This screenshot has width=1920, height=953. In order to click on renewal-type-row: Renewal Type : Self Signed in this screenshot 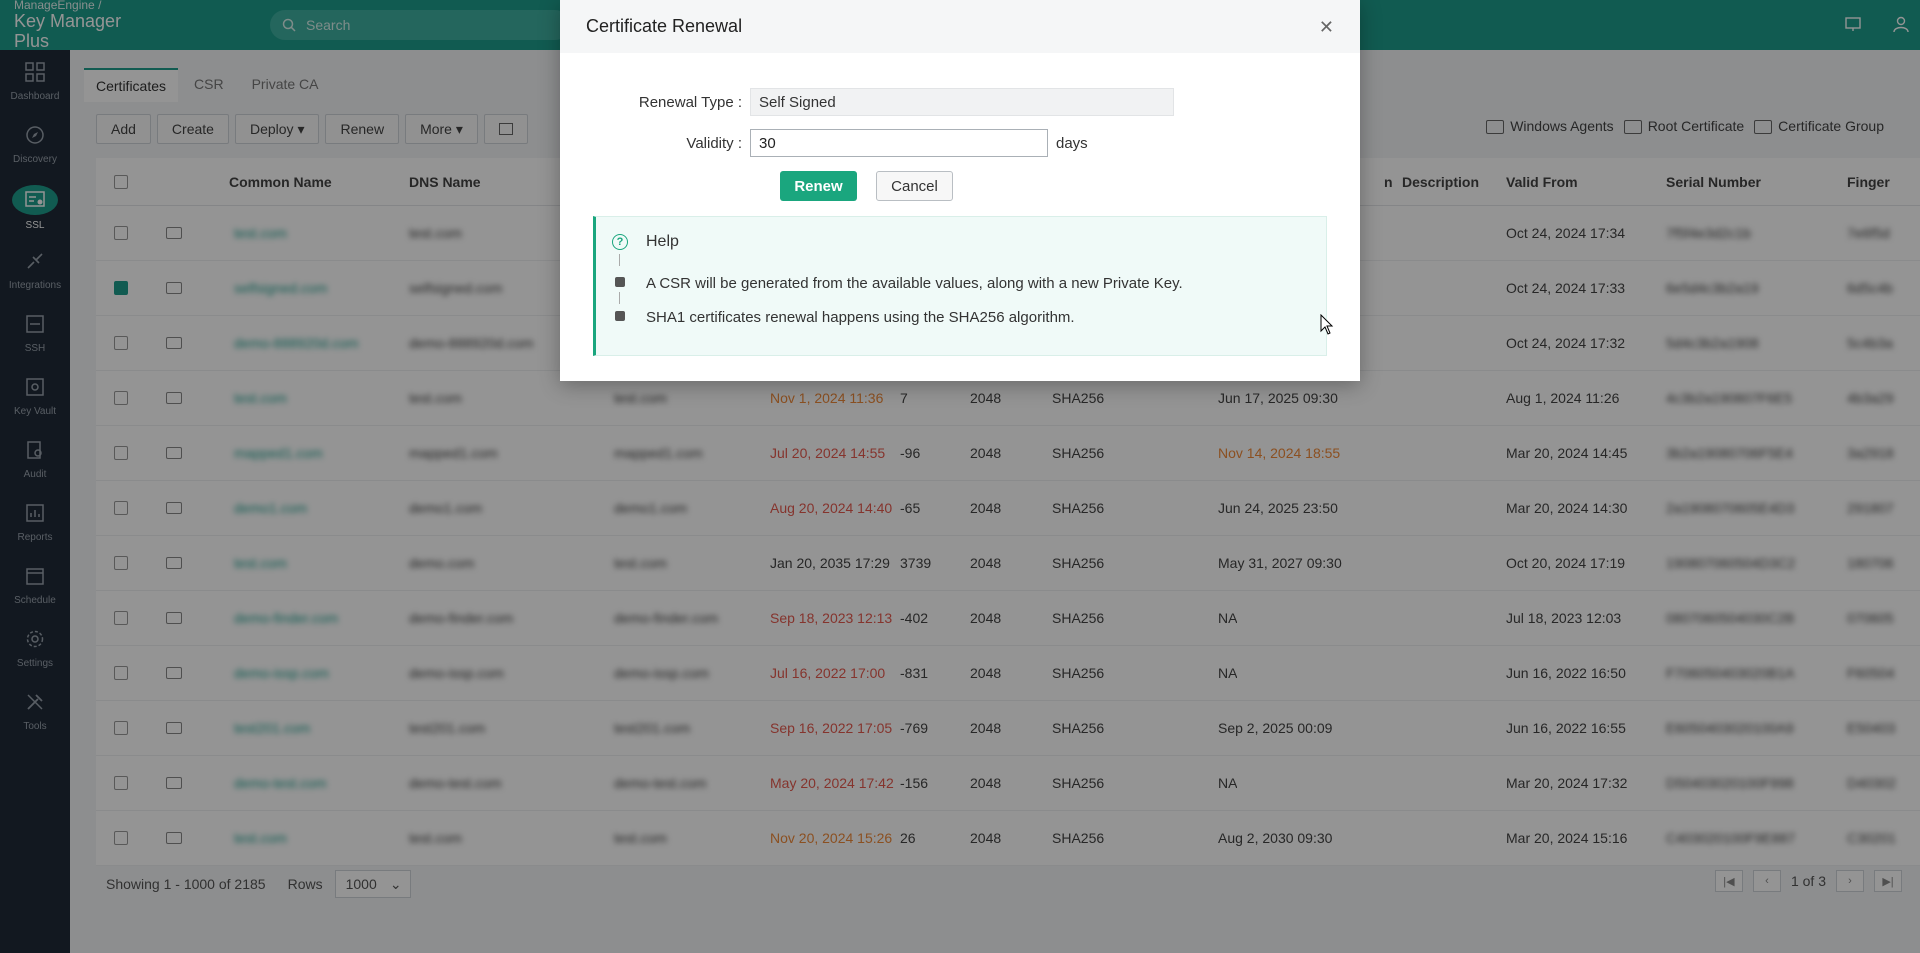, I will do `click(867, 102)`.